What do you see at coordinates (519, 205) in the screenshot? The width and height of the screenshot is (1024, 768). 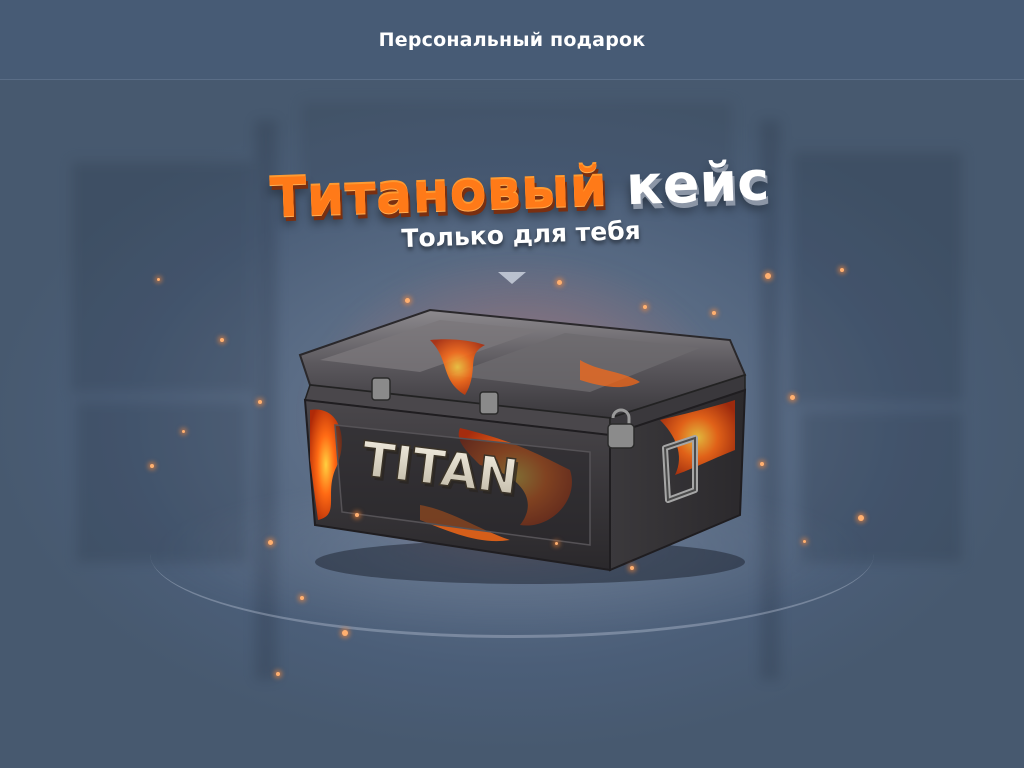 I see `promo-title: Титановый кейс Только для тебя` at bounding box center [519, 205].